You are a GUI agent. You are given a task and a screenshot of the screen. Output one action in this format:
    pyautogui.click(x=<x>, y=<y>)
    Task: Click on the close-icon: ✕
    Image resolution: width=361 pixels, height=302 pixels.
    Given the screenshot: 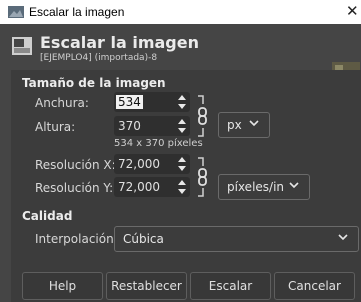 What is the action you would take?
    pyautogui.click(x=352, y=11)
    